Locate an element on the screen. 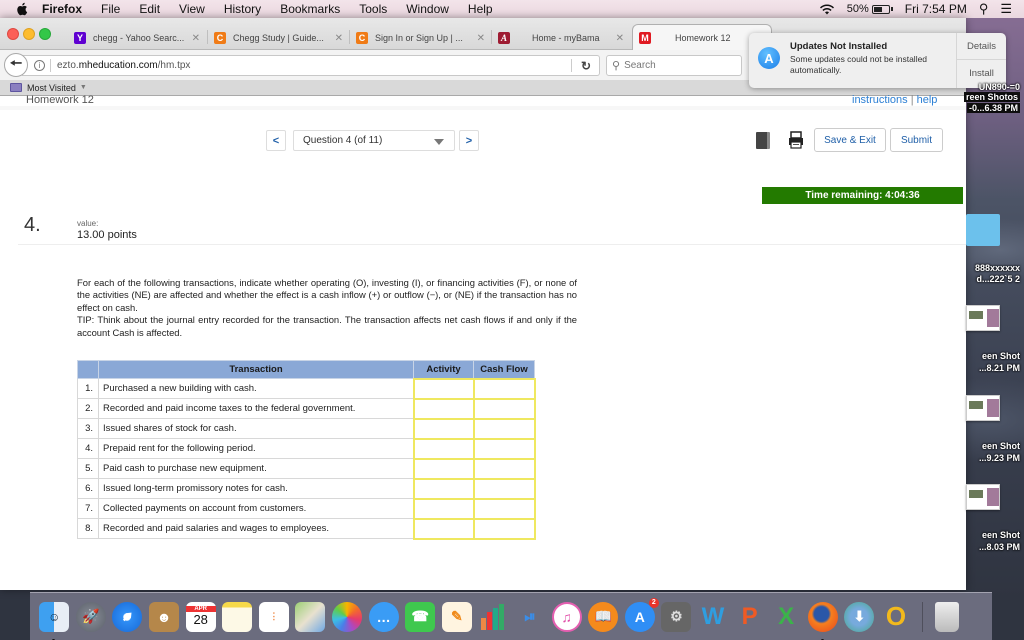 This screenshot has height=640, width=1024. maps-icon is located at coordinates (310, 616).